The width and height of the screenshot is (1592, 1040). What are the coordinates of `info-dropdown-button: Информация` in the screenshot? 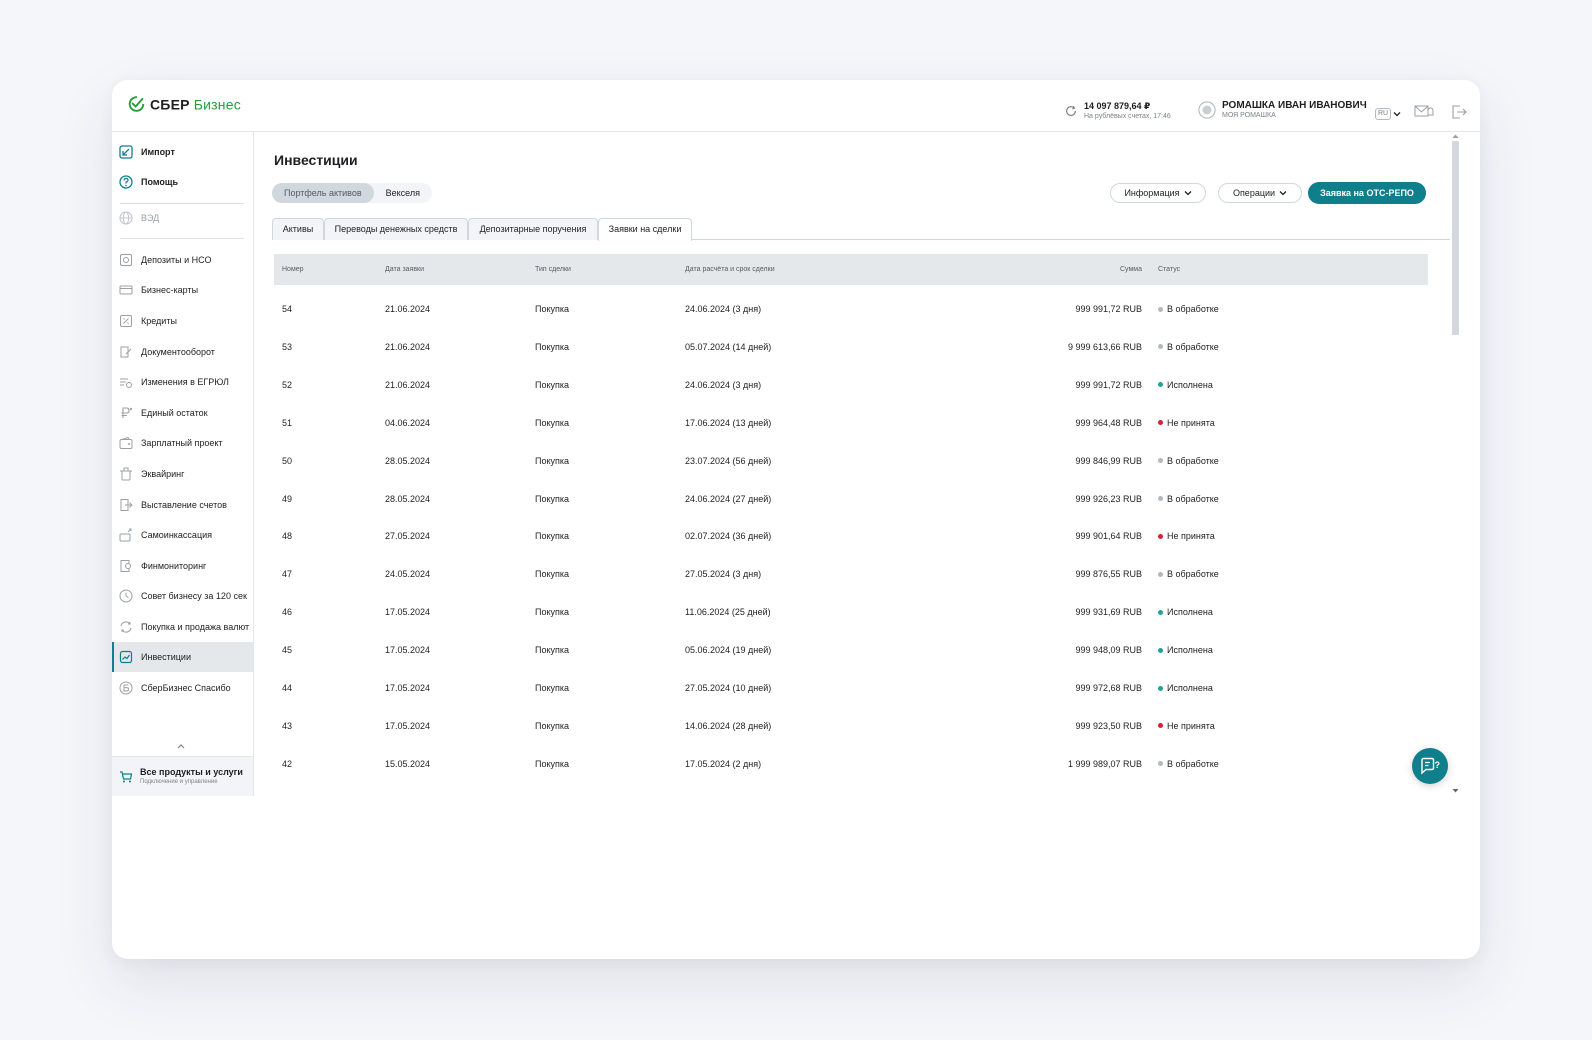 It's located at (1158, 193).